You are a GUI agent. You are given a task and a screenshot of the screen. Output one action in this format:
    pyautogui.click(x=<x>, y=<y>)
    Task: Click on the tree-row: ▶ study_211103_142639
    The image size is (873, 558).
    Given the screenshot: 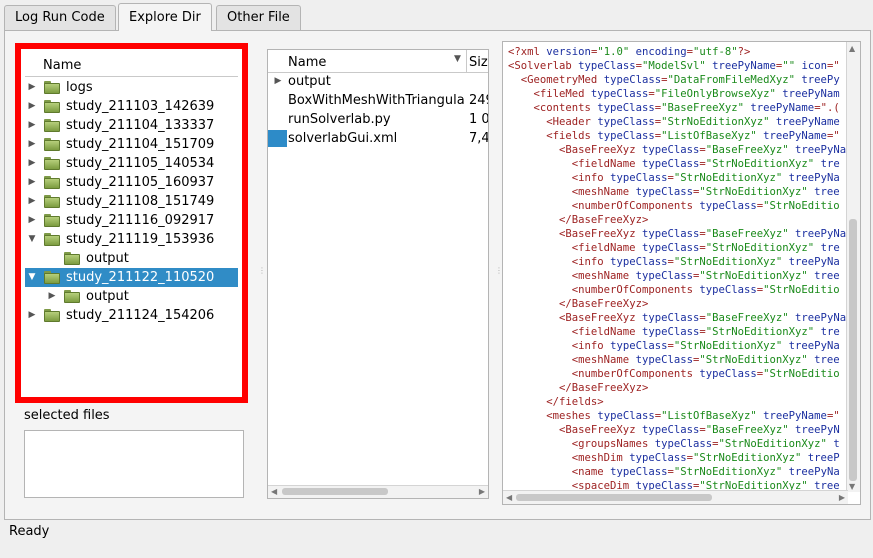 What is the action you would take?
    pyautogui.click(x=131, y=106)
    